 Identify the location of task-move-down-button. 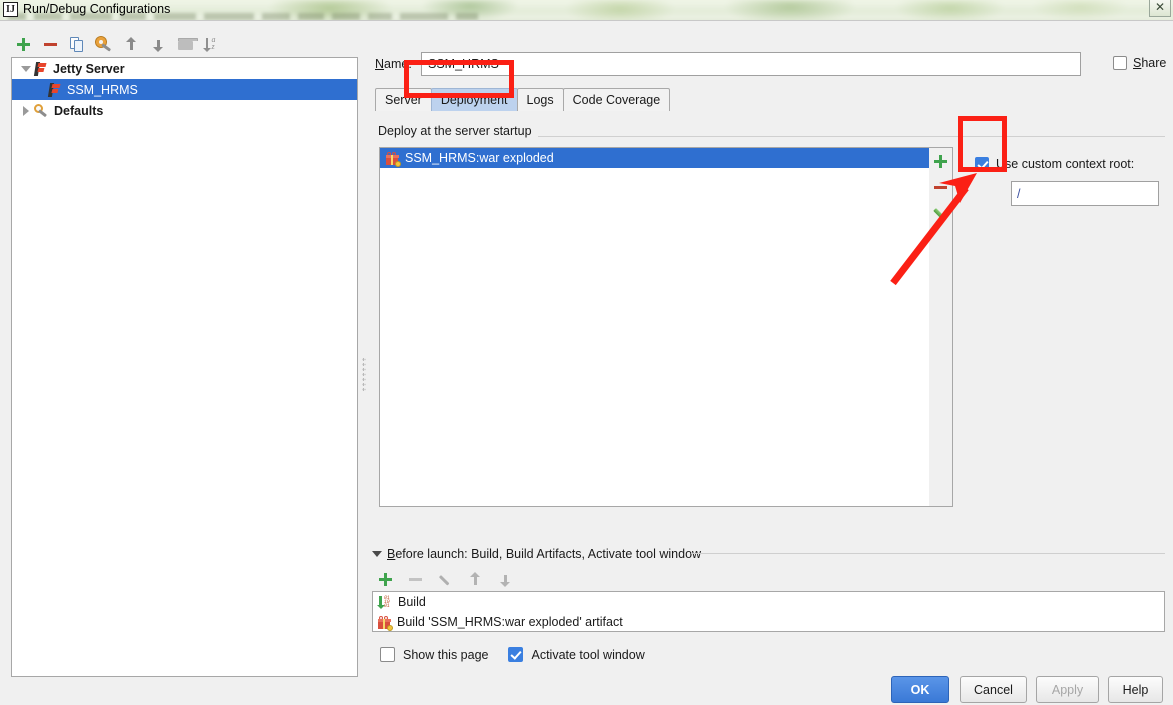
(505, 579).